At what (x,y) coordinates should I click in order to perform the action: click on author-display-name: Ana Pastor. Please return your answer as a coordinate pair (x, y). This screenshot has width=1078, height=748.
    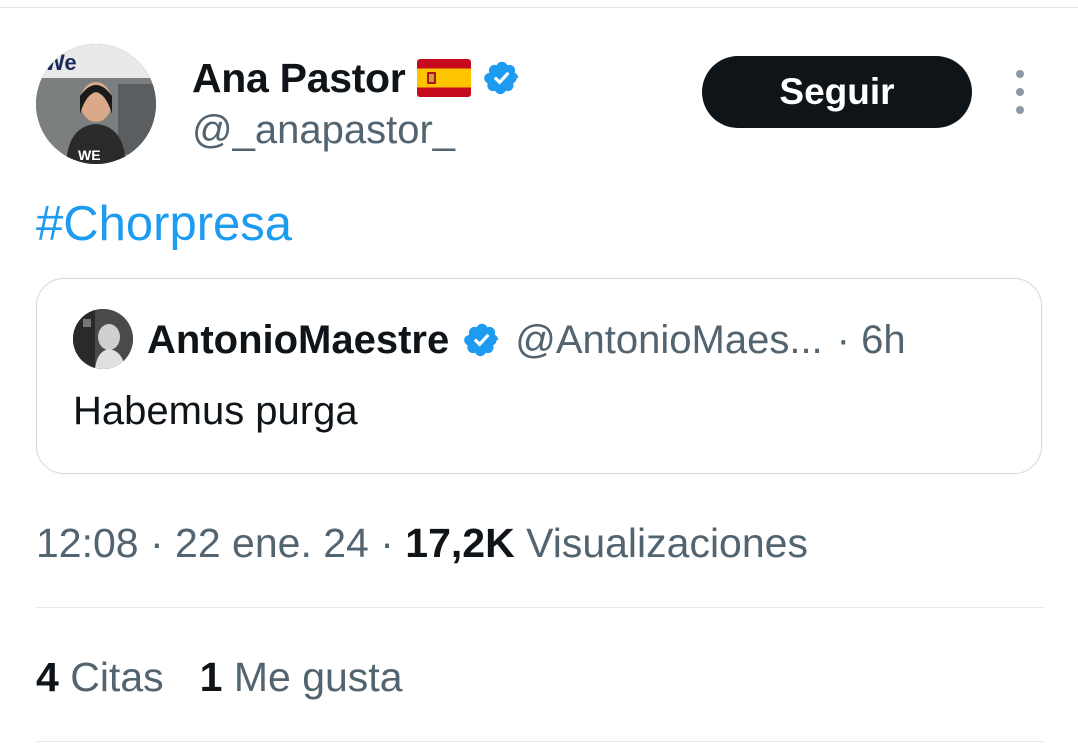
    Looking at the image, I should click on (299, 78).